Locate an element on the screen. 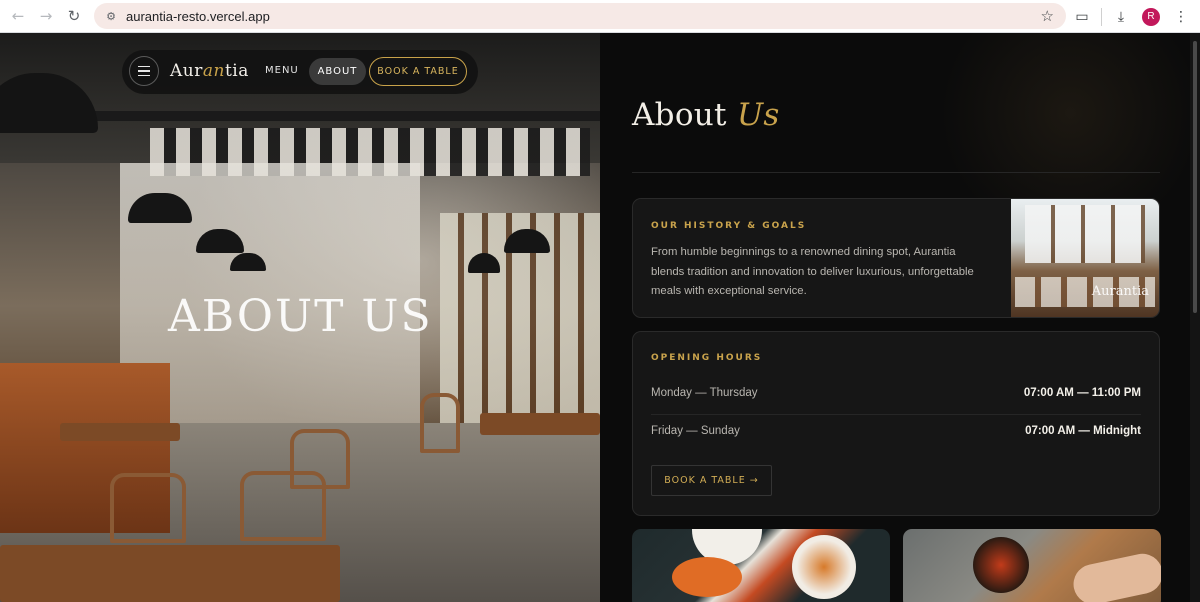 The width and height of the screenshot is (1200, 602). brand-logo: Aurantia is located at coordinates (209, 71).